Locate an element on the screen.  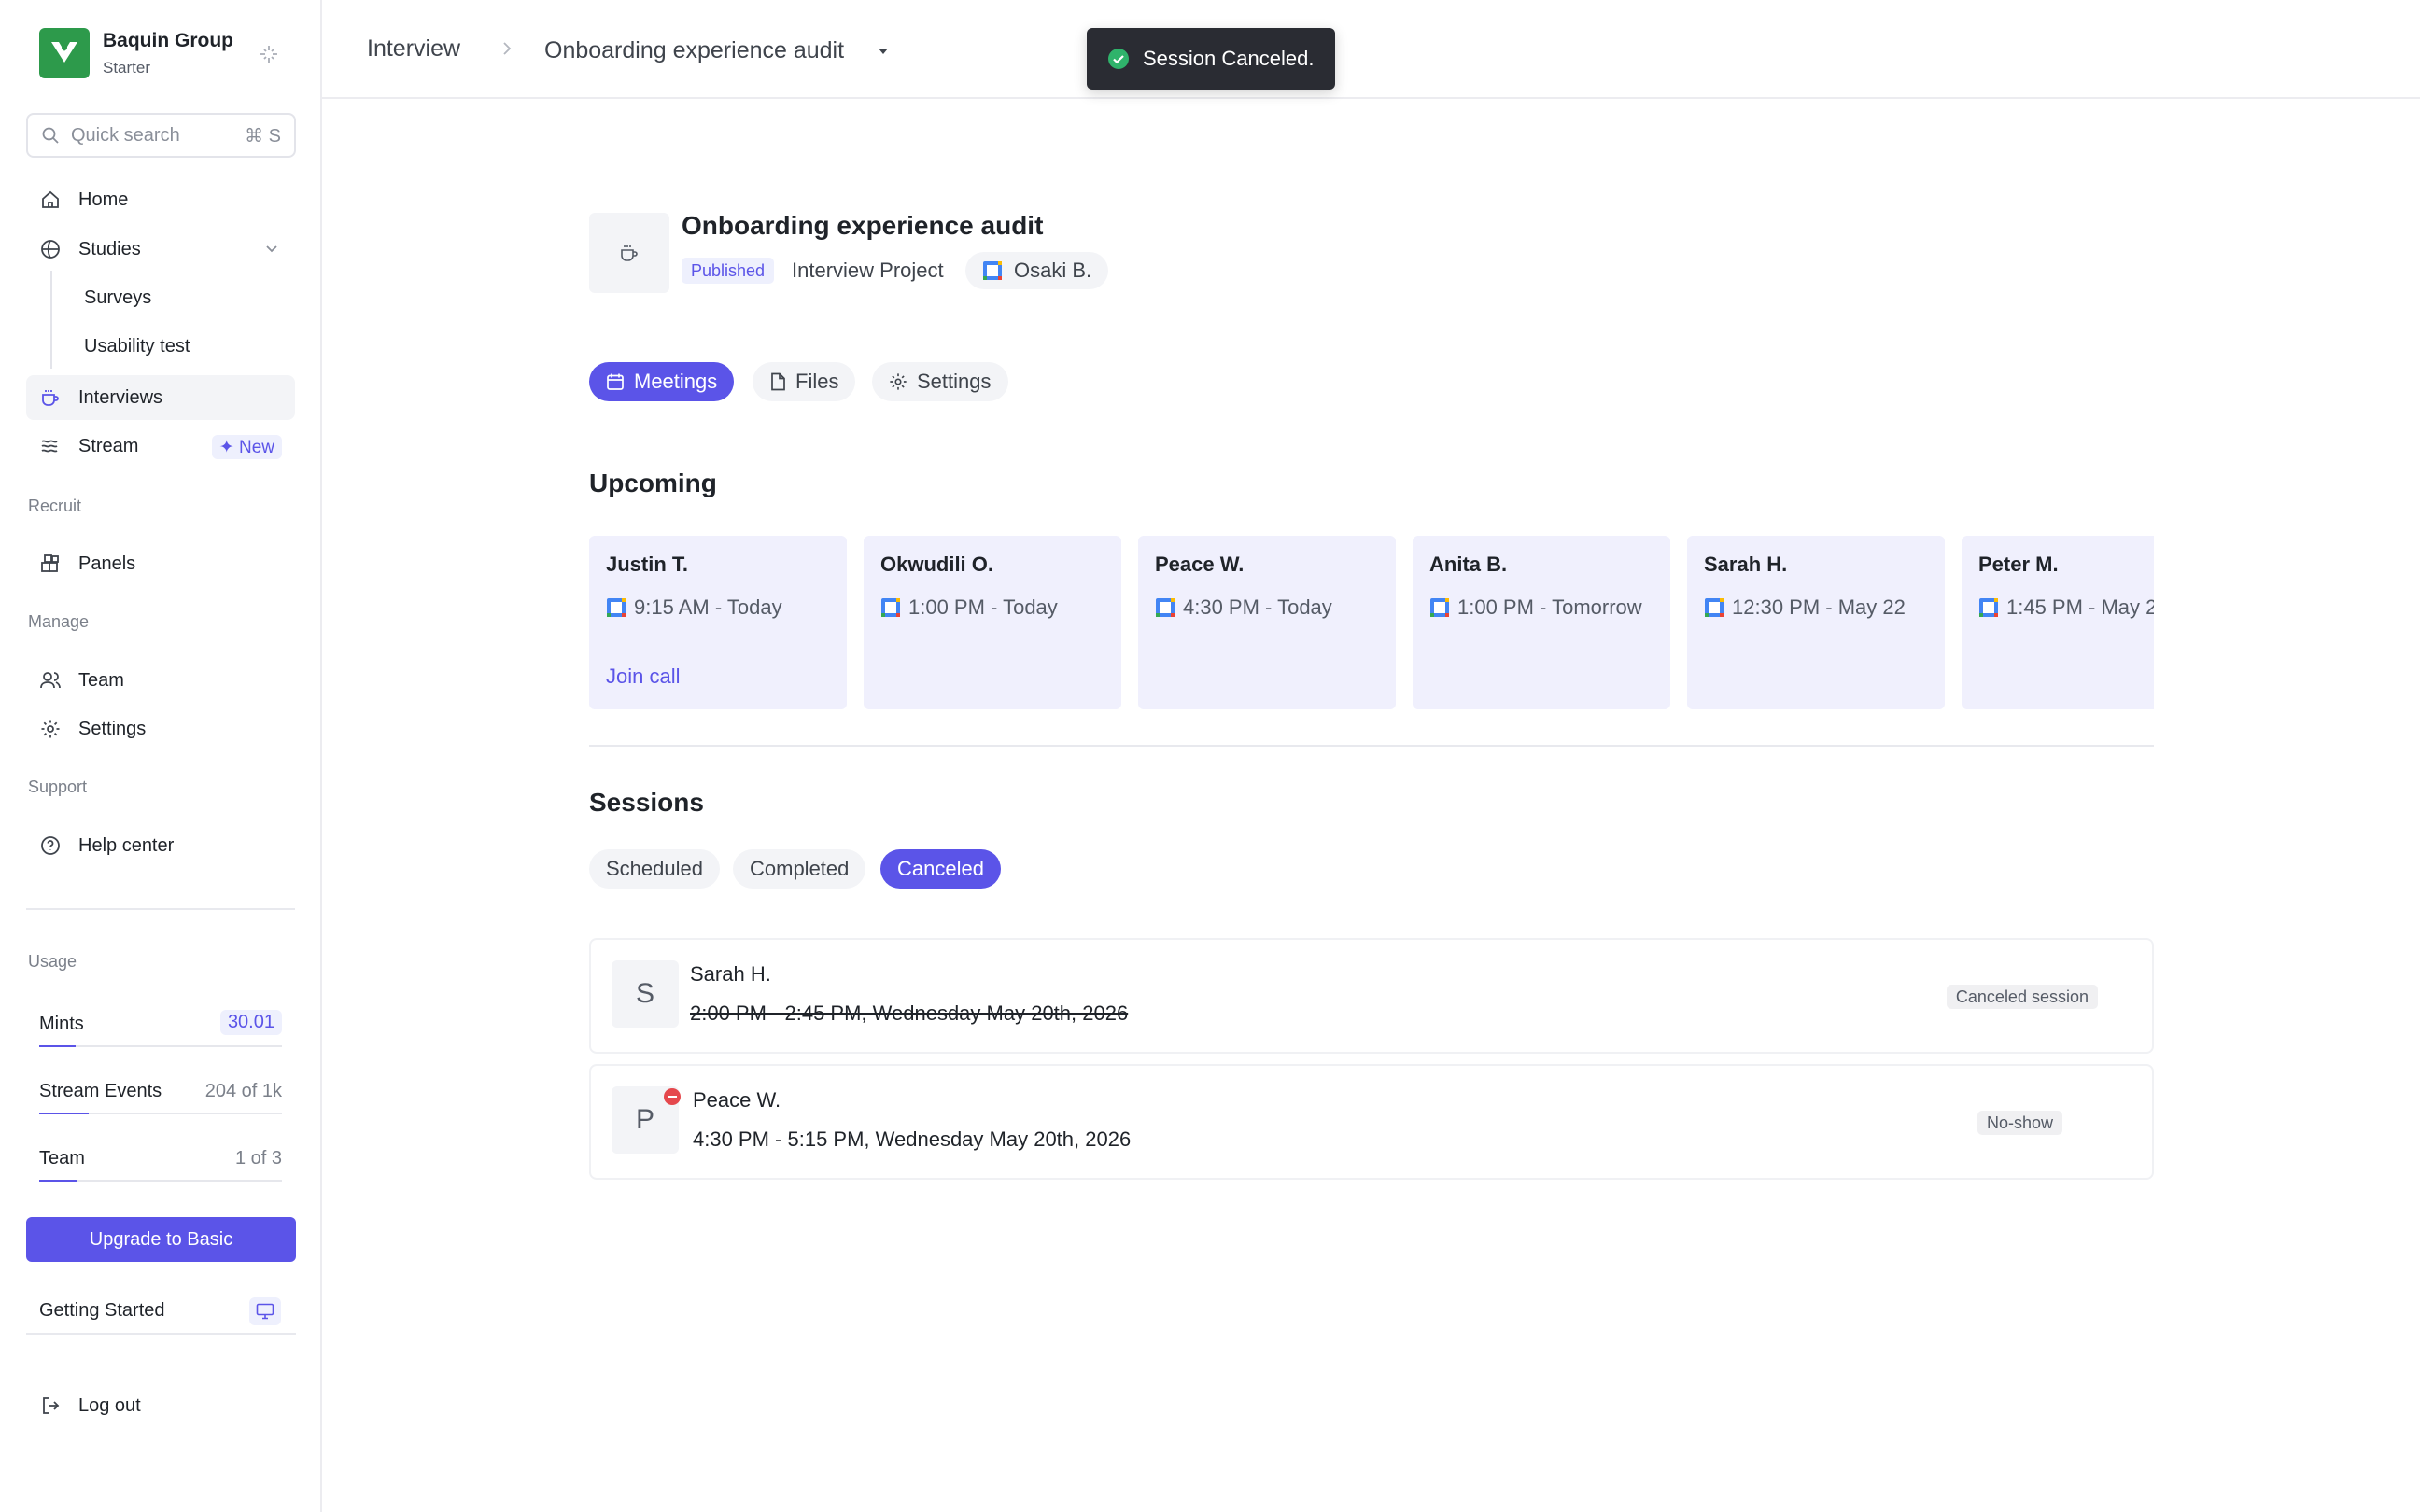
session-participant: Sarah H. is located at coordinates (731, 974).